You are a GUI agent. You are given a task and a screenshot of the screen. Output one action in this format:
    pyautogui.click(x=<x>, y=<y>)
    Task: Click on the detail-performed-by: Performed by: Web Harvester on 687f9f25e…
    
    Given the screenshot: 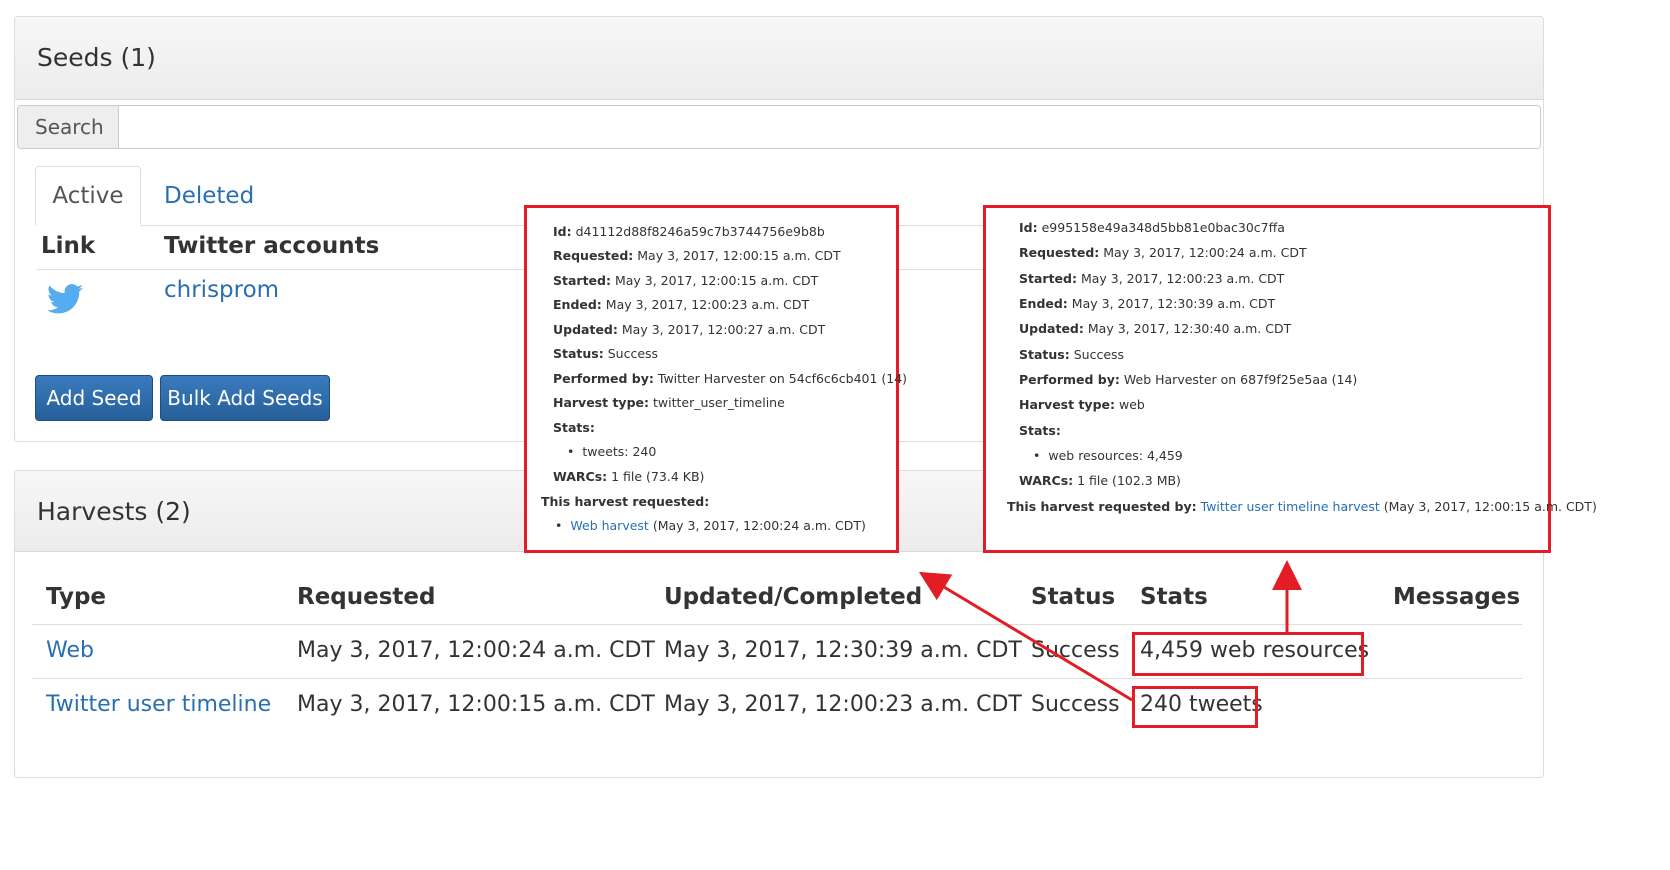 What is the action you would take?
    pyautogui.click(x=1188, y=379)
    